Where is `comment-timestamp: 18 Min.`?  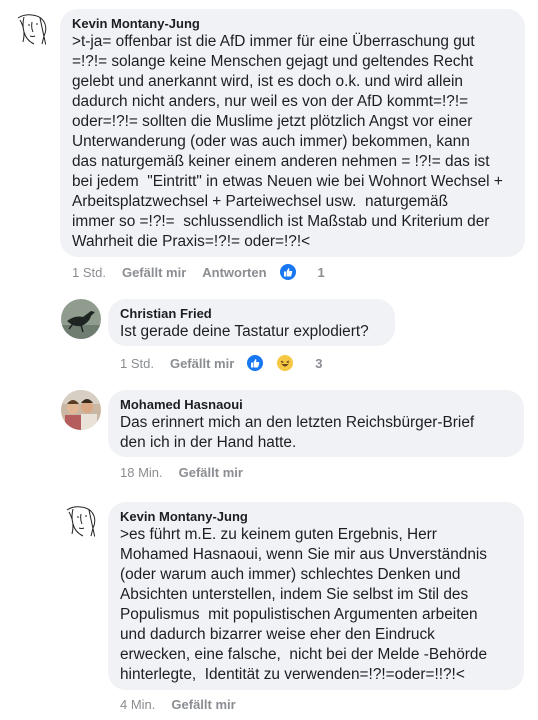
comment-timestamp: 18 Min. is located at coordinates (141, 472).